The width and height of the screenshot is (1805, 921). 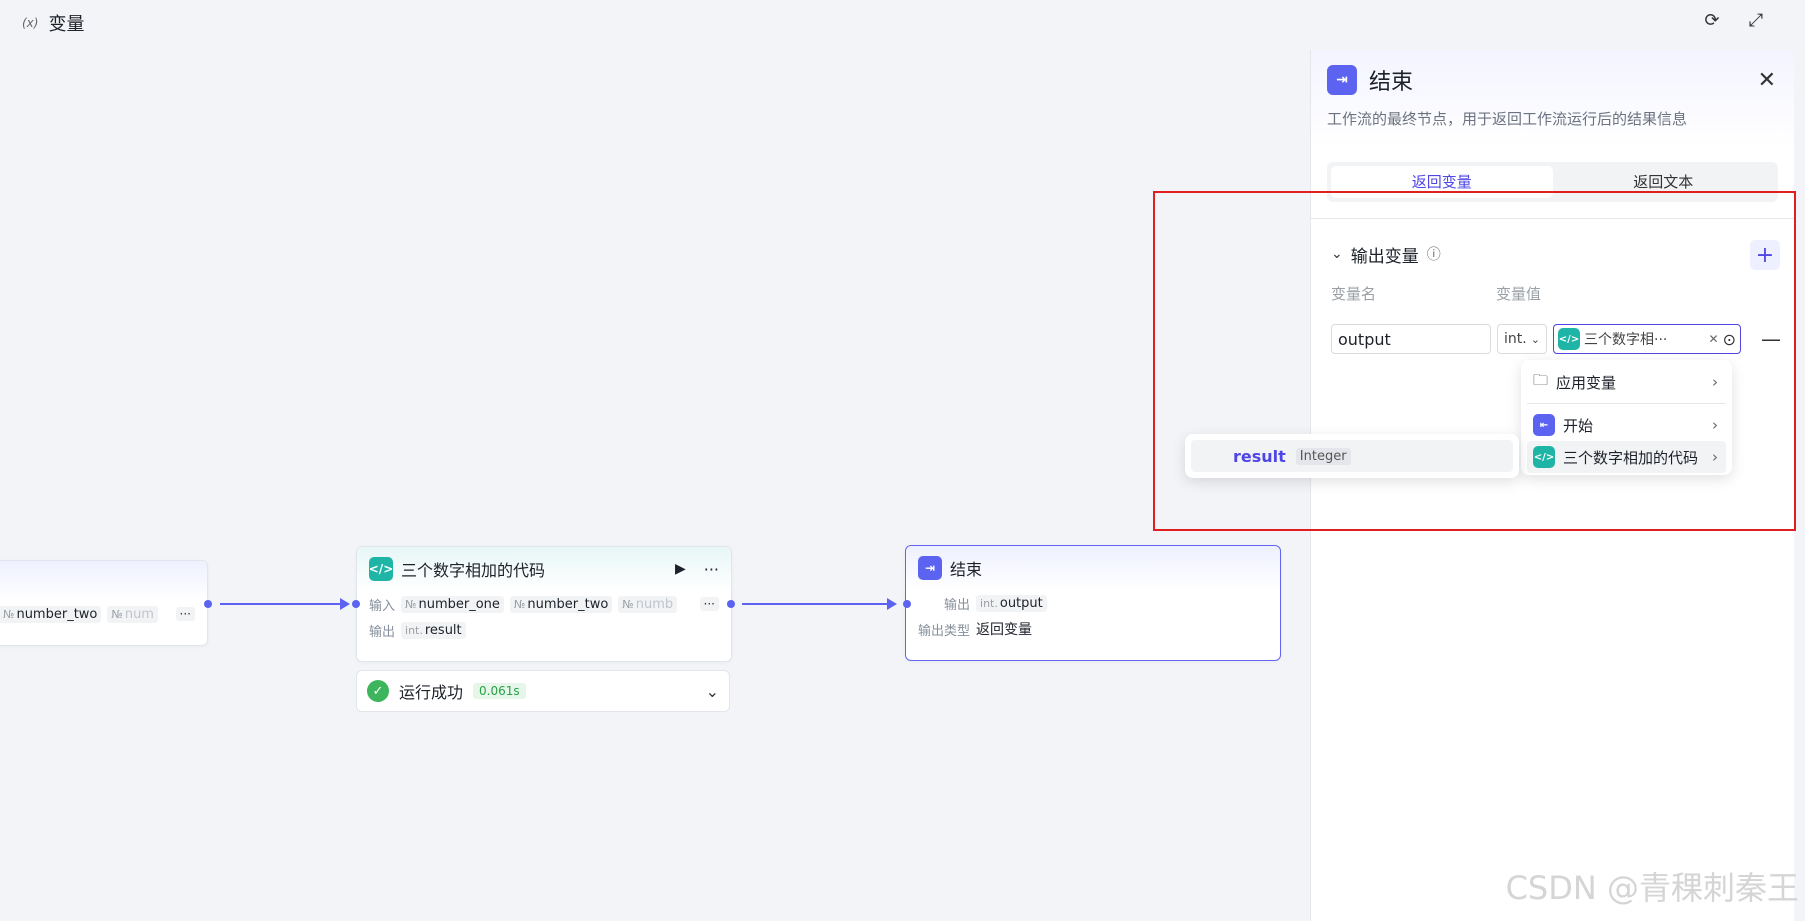 I want to click on status-text: 运行成功, so click(x=431, y=692).